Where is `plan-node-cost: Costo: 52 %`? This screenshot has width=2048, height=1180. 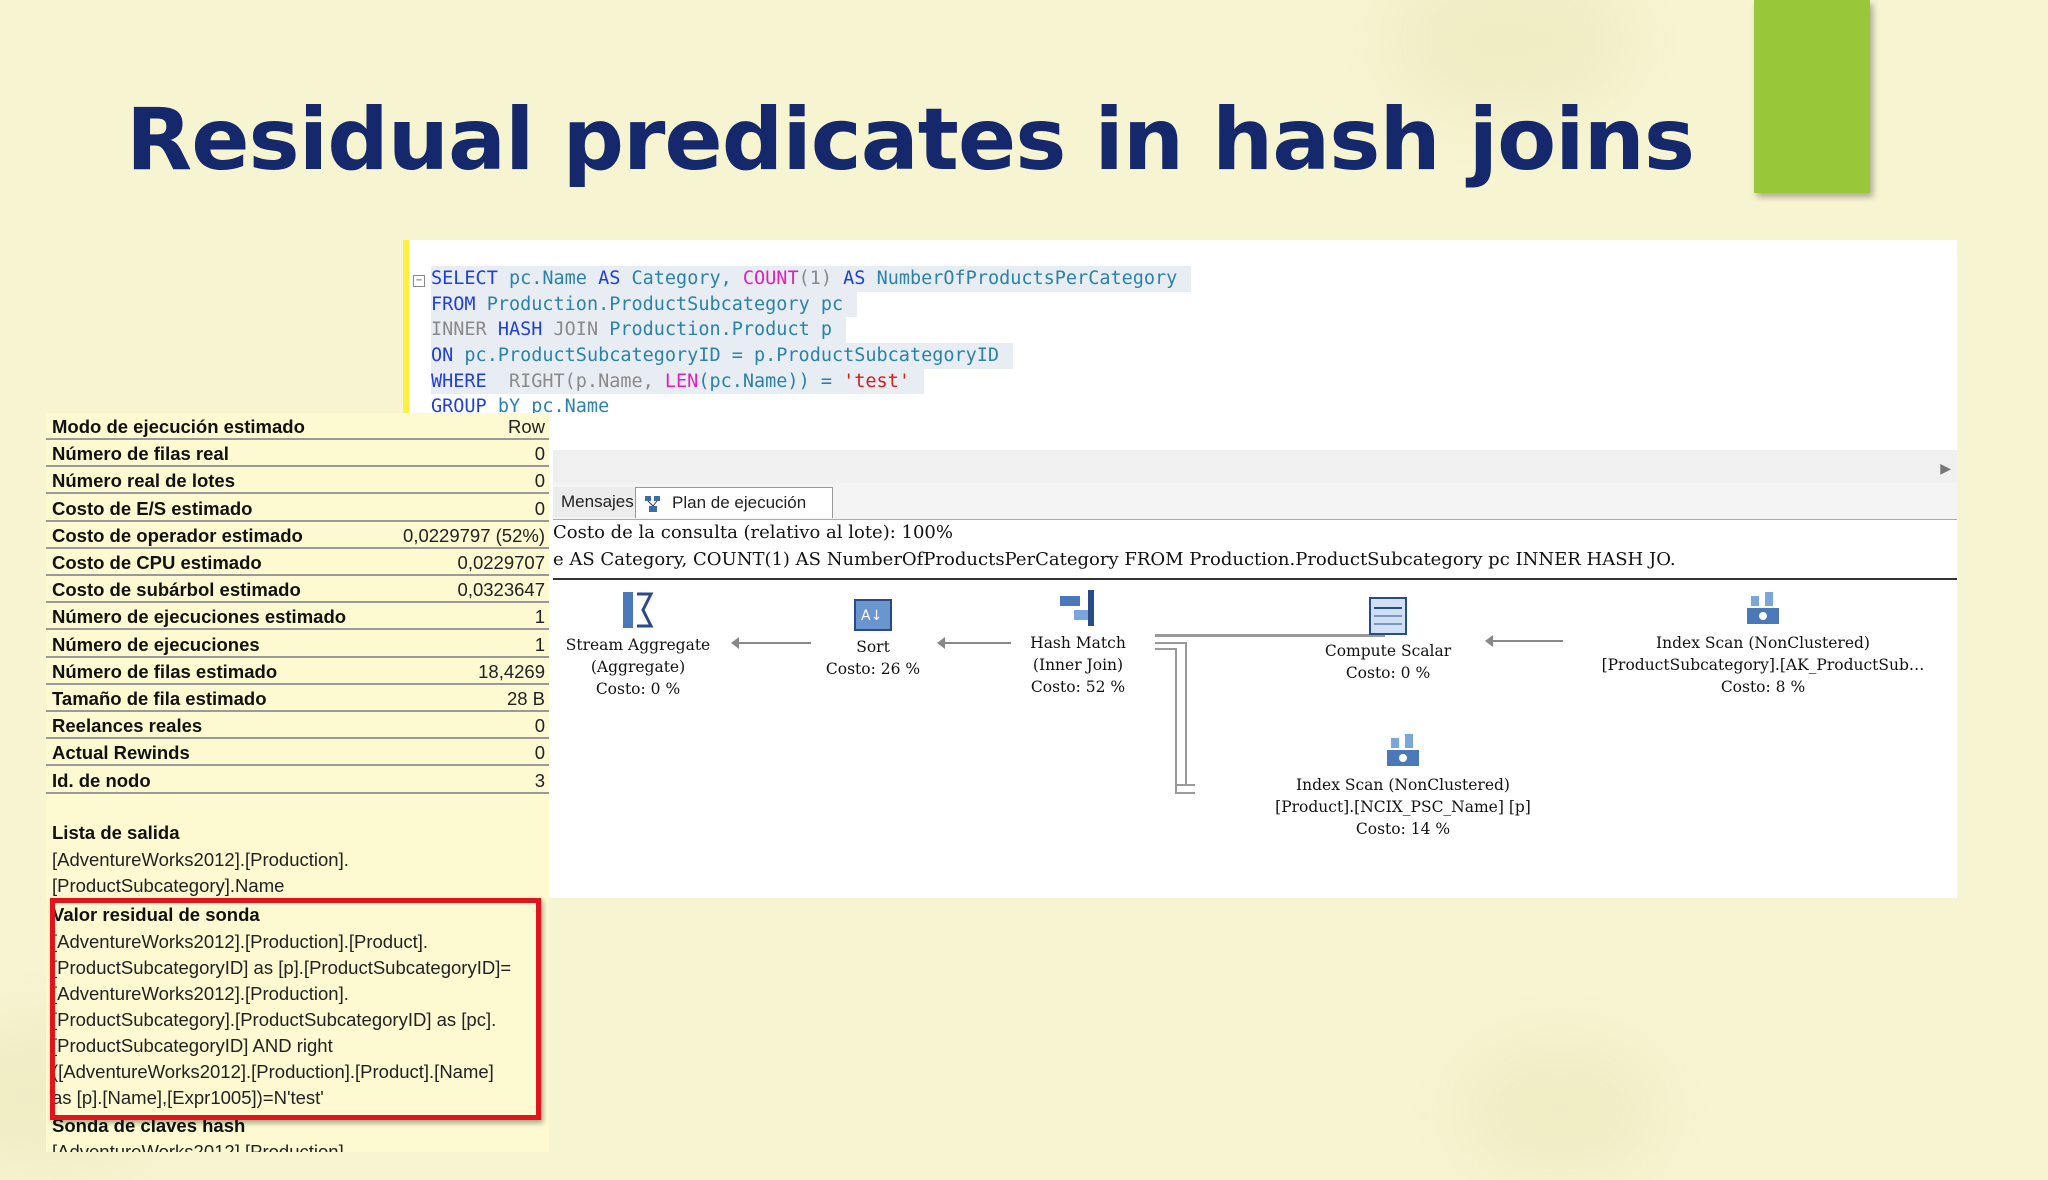
plan-node-cost: Costo: 52 % is located at coordinates (1078, 687).